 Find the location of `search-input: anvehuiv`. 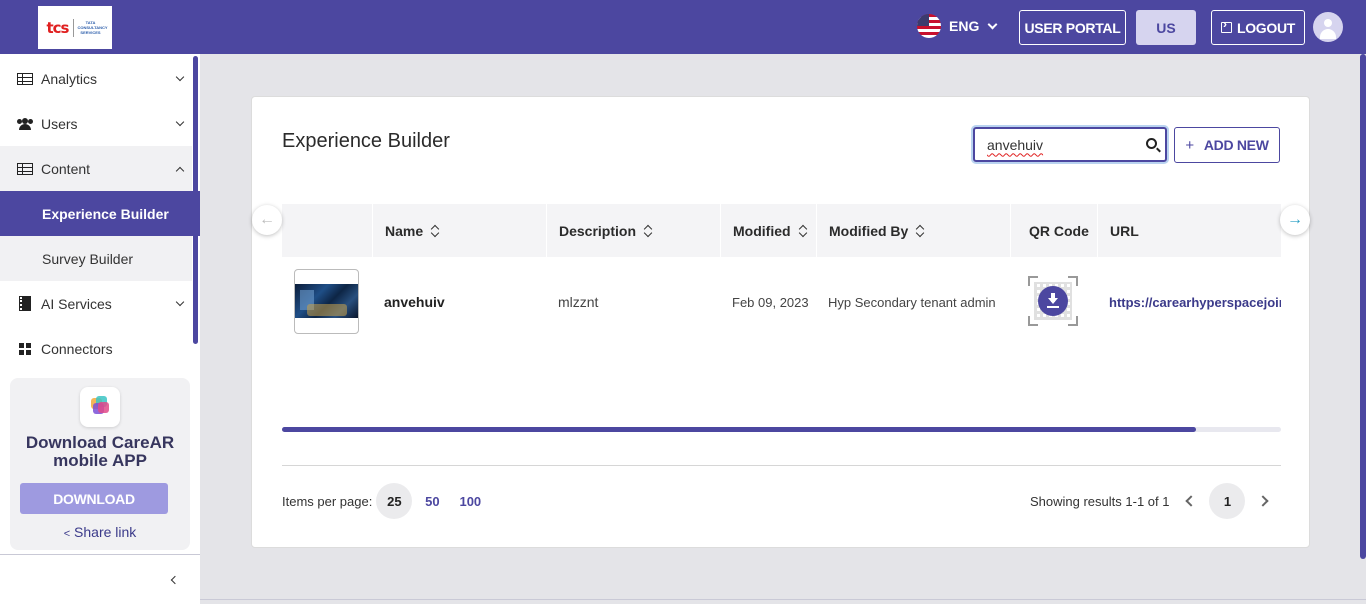

search-input: anvehuiv is located at coordinates (1070, 144).